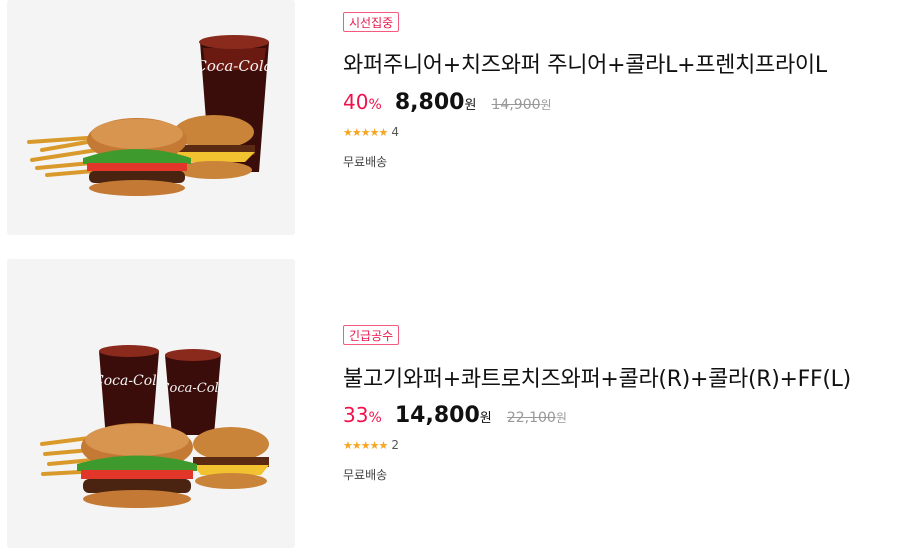 Image resolution: width=918 pixels, height=551 pixels. Describe the element at coordinates (395, 132) in the screenshot. I see `review-count: 4` at that location.